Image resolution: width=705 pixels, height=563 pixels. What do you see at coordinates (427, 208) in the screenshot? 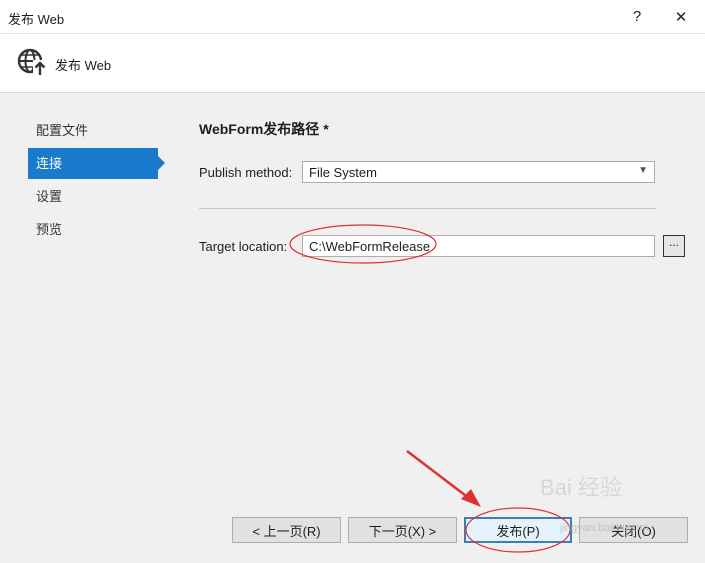
I see `divider` at bounding box center [427, 208].